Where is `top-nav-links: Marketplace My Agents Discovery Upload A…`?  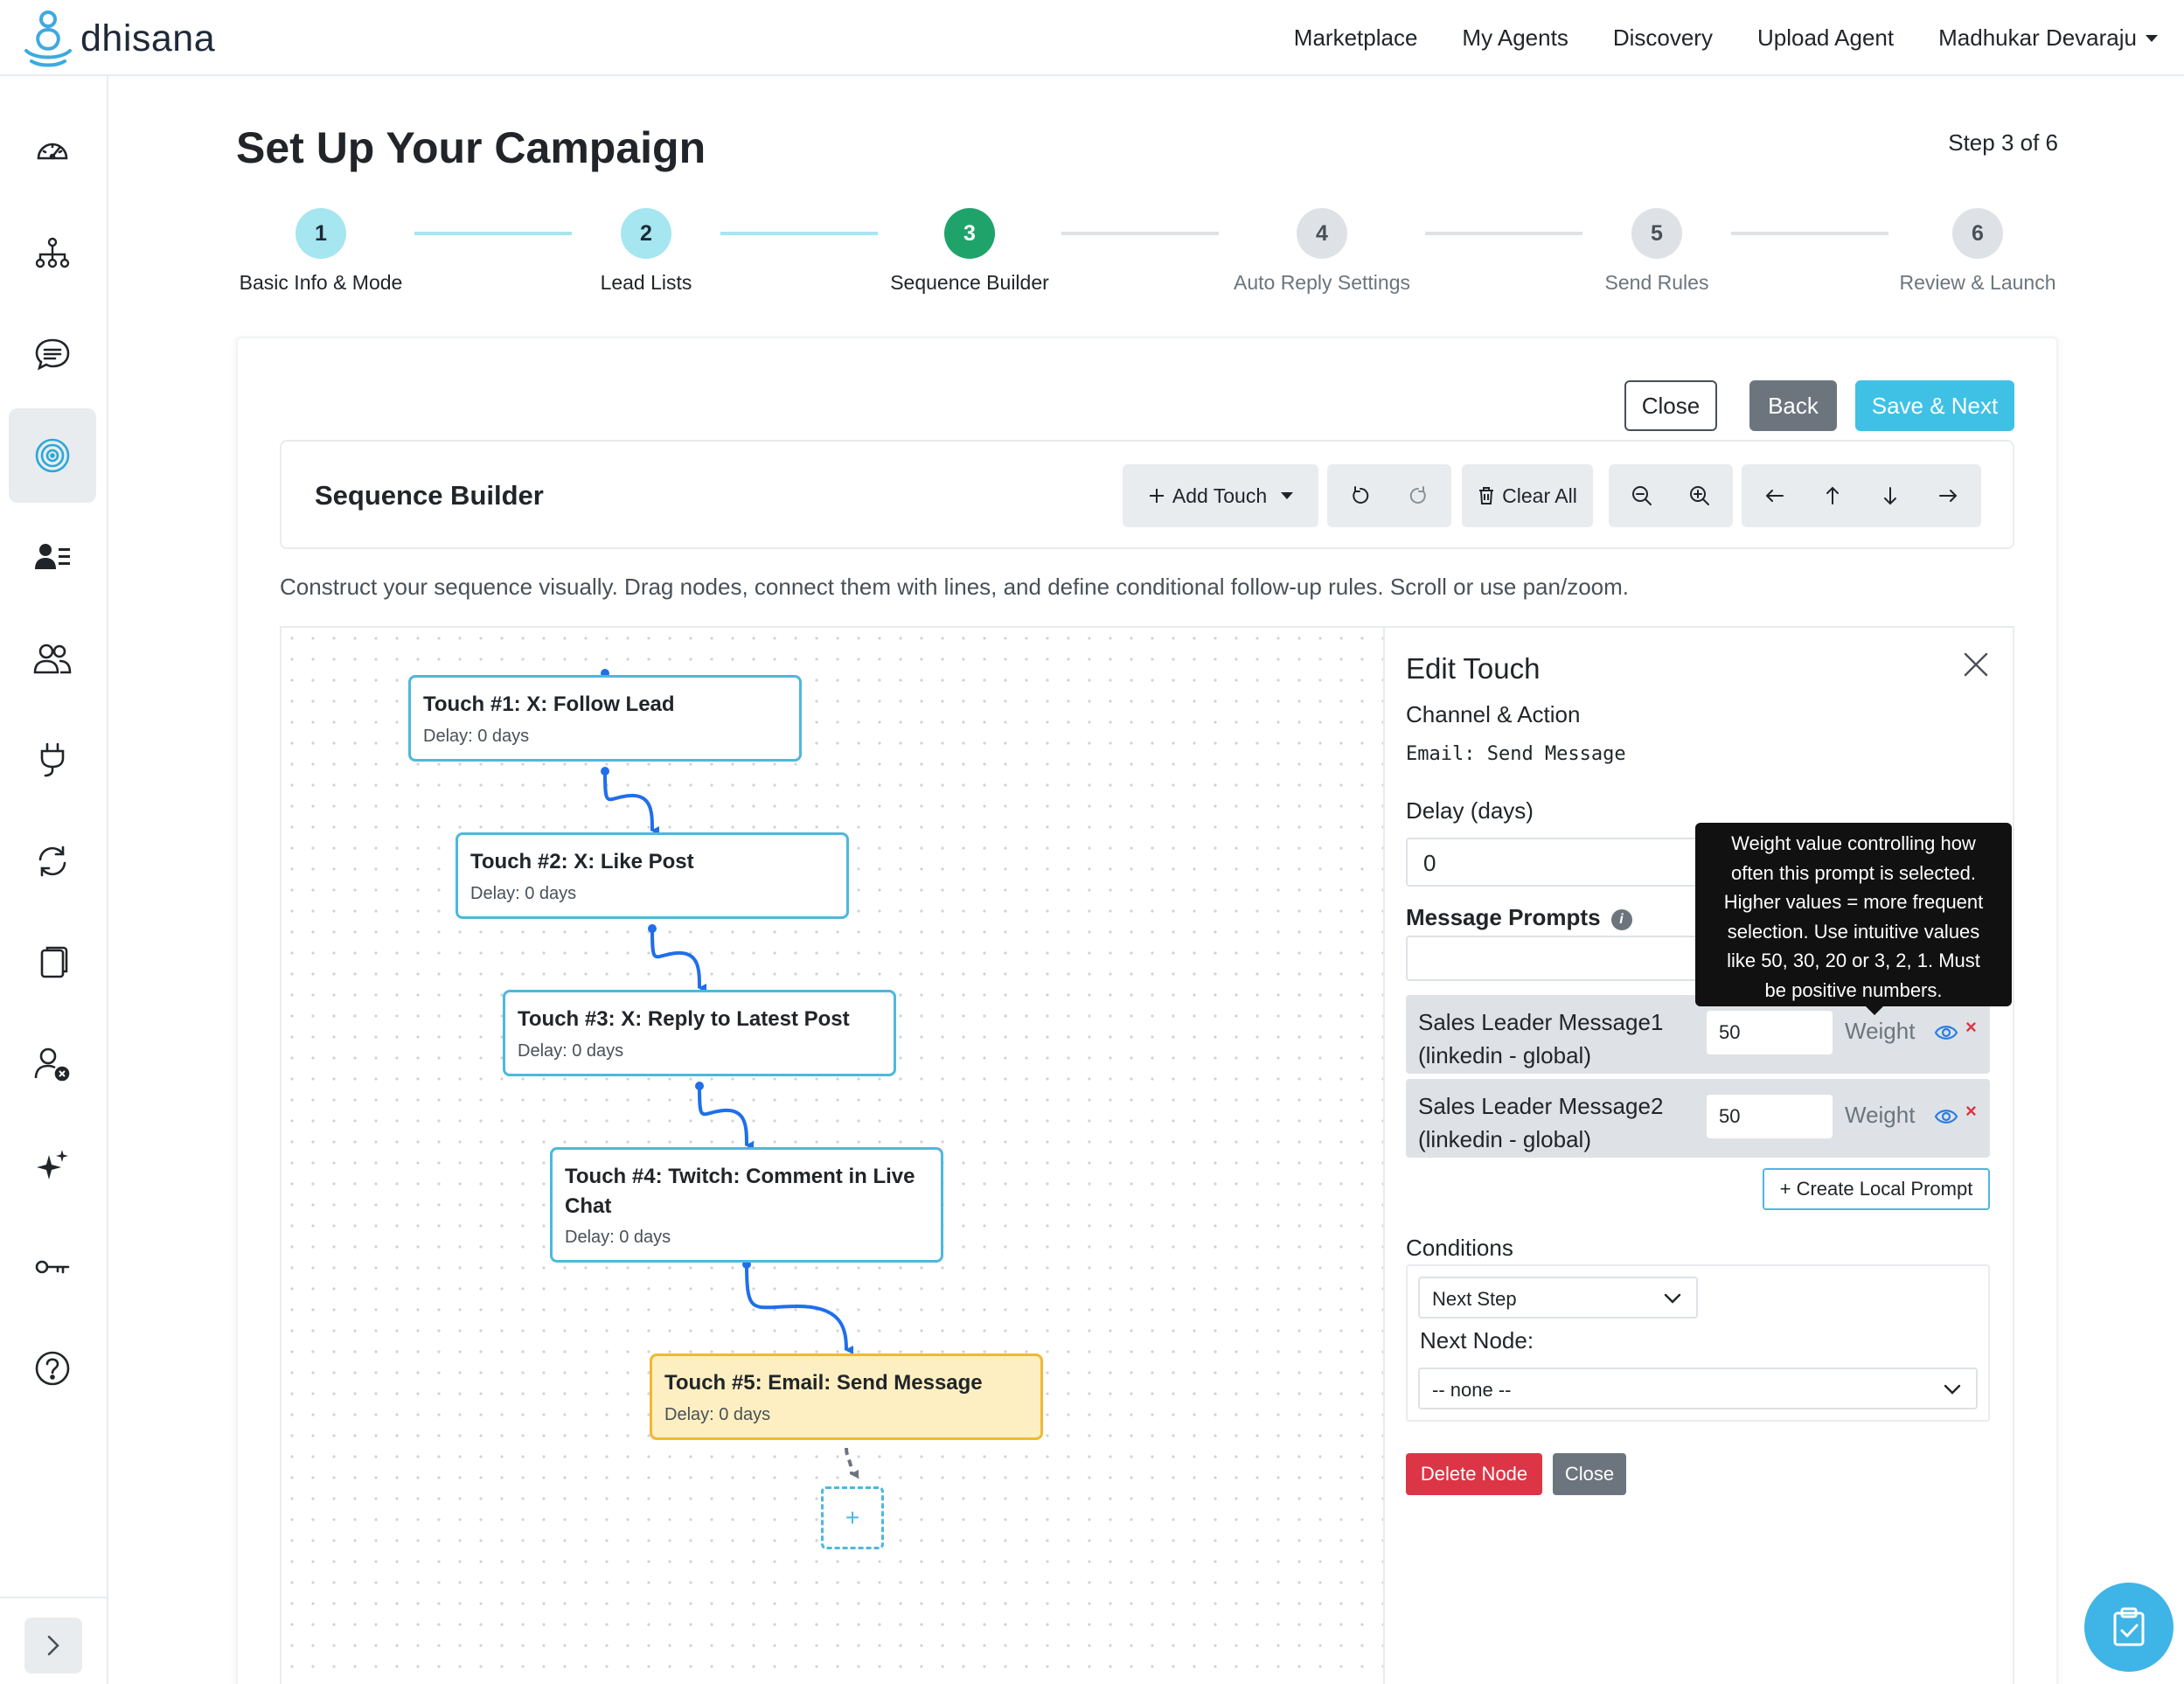 top-nav-links: Marketplace My Agents Discovery Upload A… is located at coordinates (1726, 38).